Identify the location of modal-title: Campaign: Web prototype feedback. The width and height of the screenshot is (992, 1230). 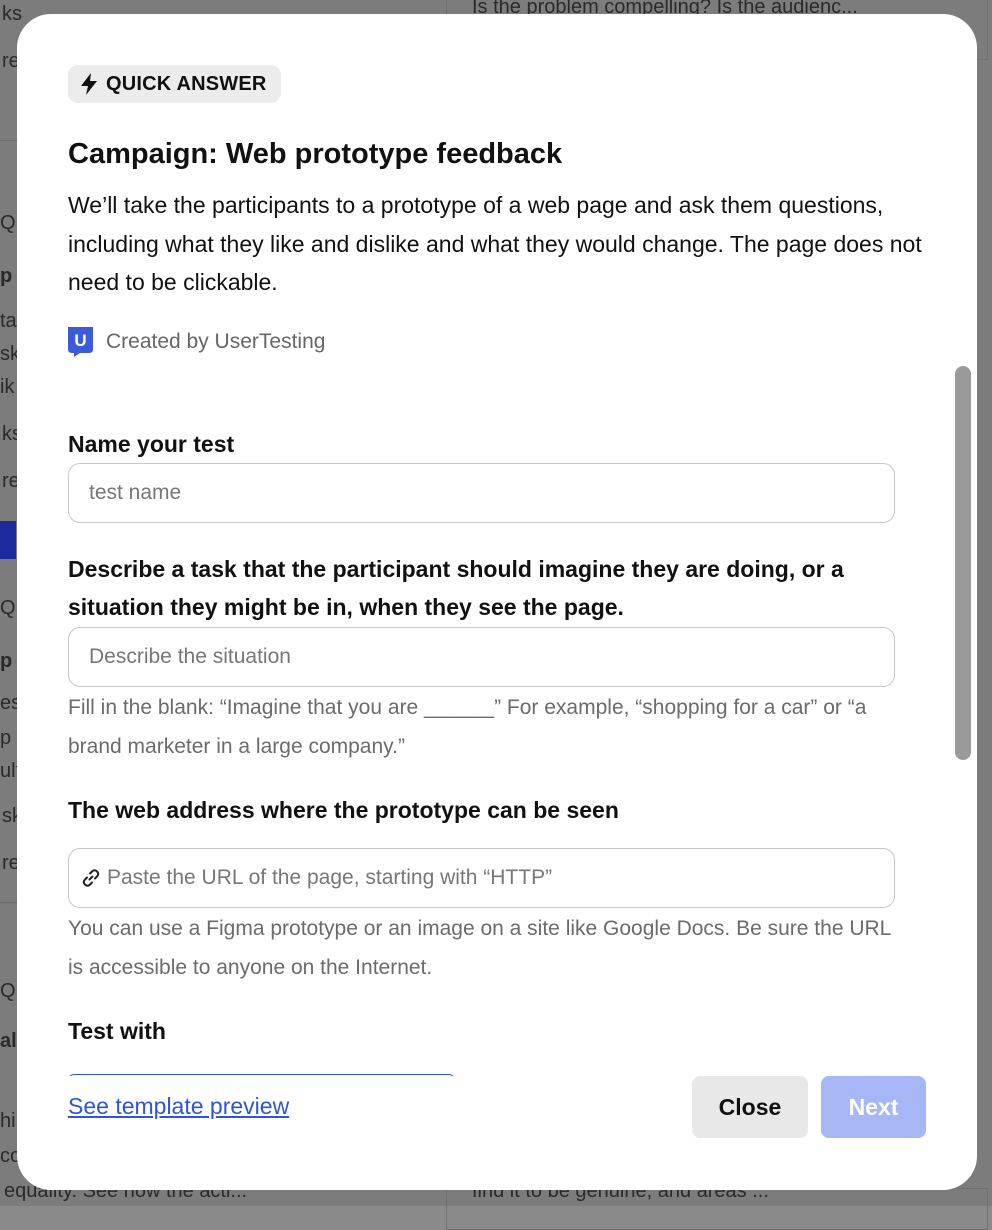
(315, 154).